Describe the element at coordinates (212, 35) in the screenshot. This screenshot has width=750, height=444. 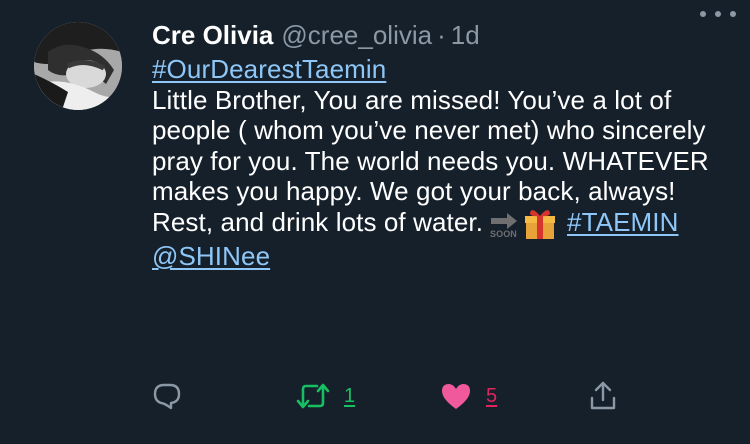
I see `display-name: Cre Olivia` at that location.